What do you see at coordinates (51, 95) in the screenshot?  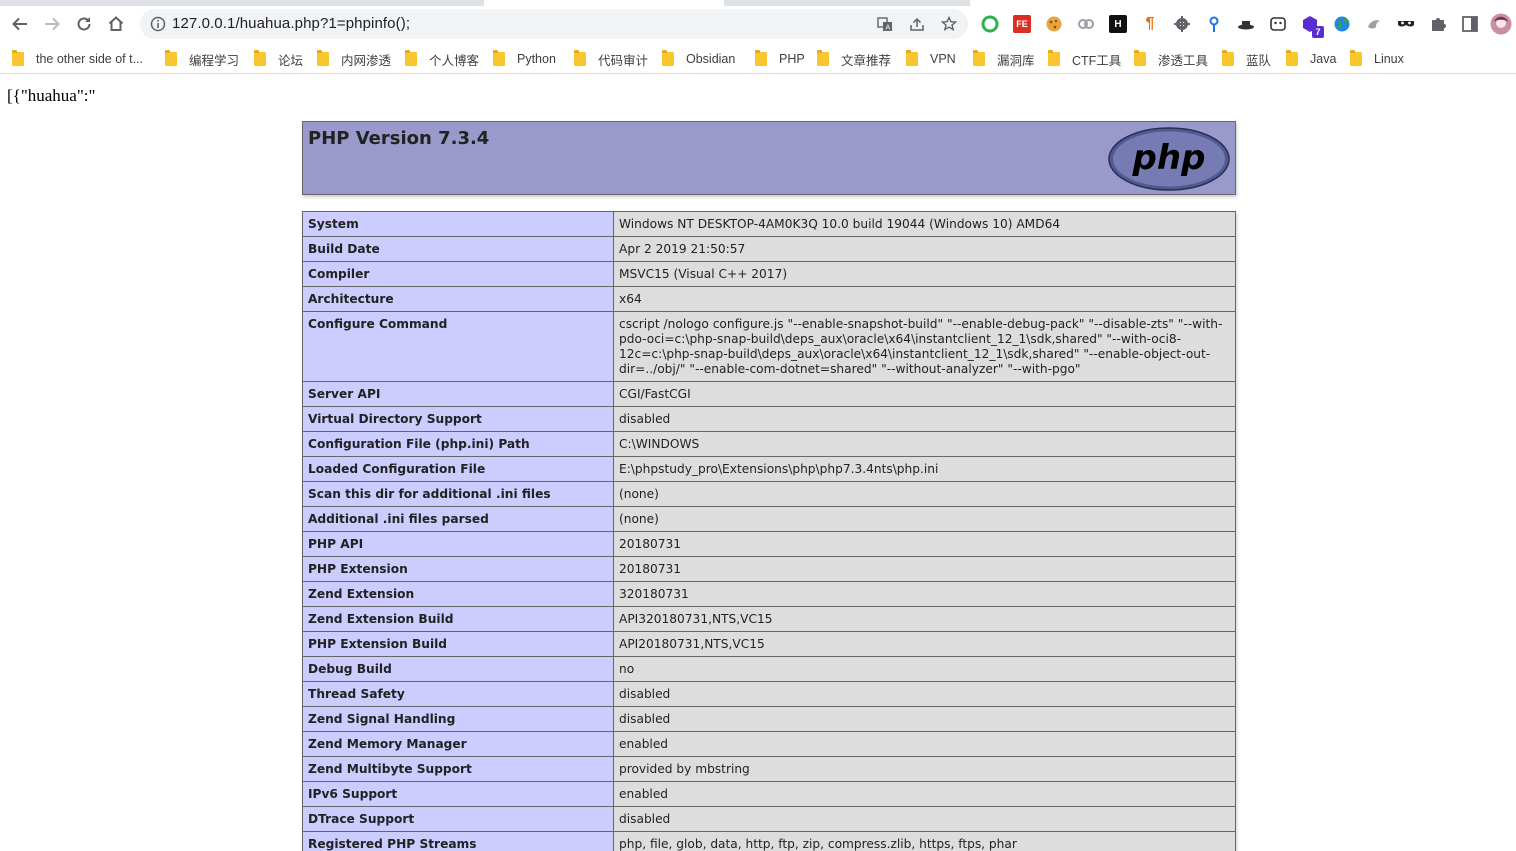 I see `echo-output: [{"huahua":"` at bounding box center [51, 95].